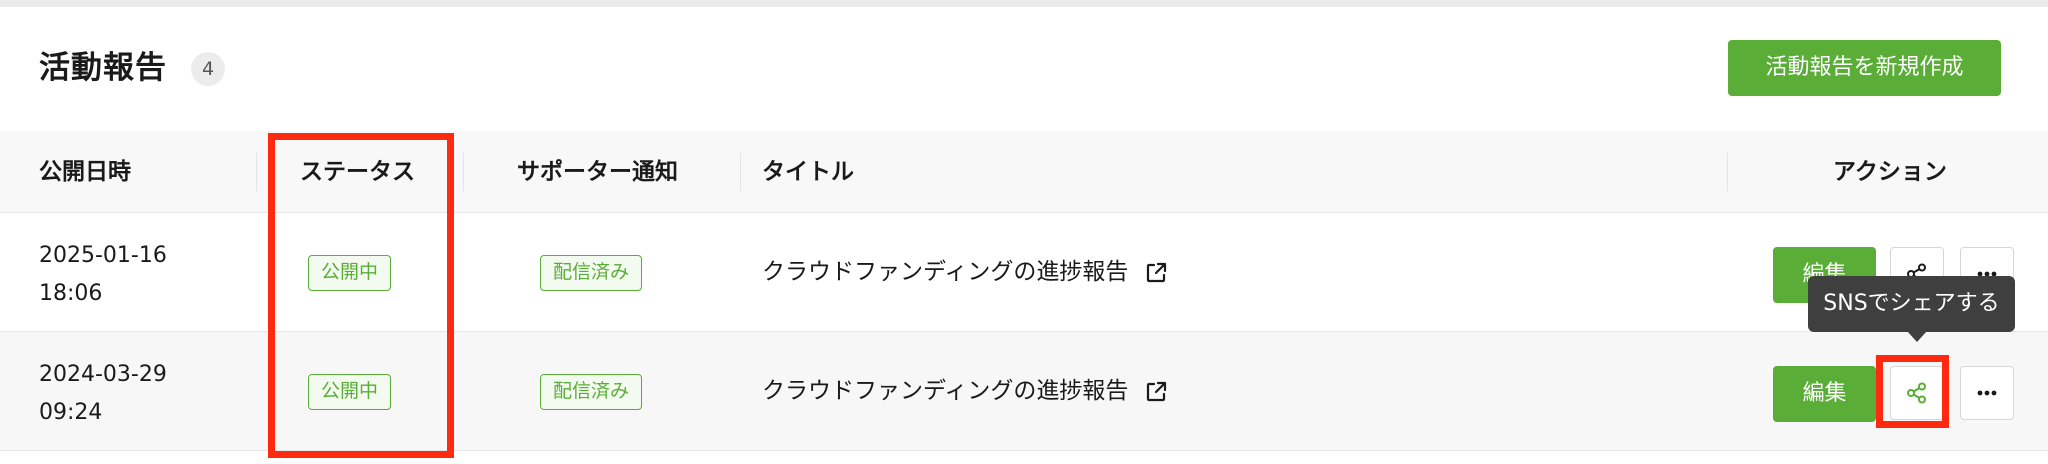 The image size is (2048, 464). What do you see at coordinates (208, 69) in the screenshot?
I see `count-badge: 4` at bounding box center [208, 69].